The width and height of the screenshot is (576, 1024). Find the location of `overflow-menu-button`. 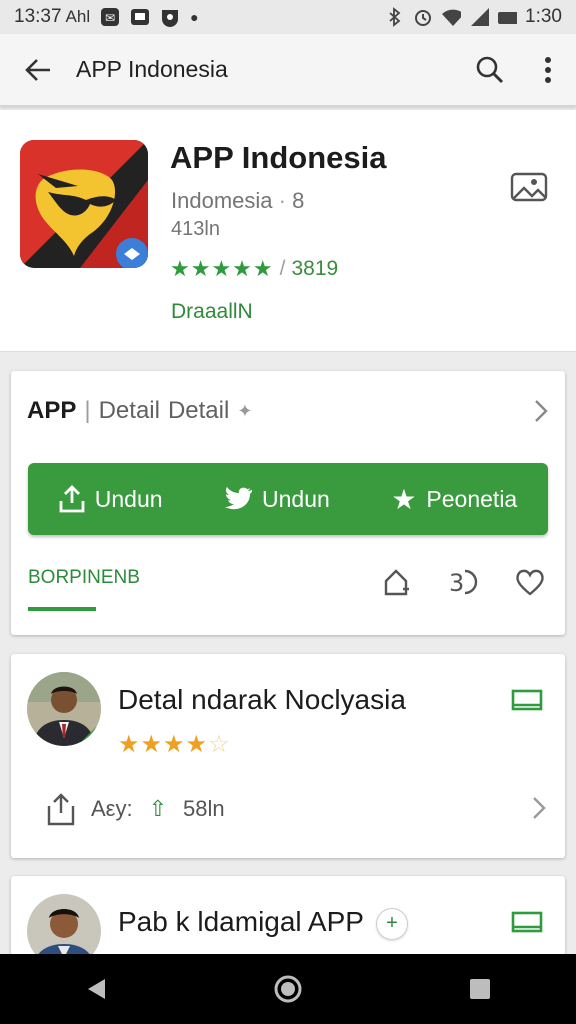

overflow-menu-button is located at coordinates (548, 70).